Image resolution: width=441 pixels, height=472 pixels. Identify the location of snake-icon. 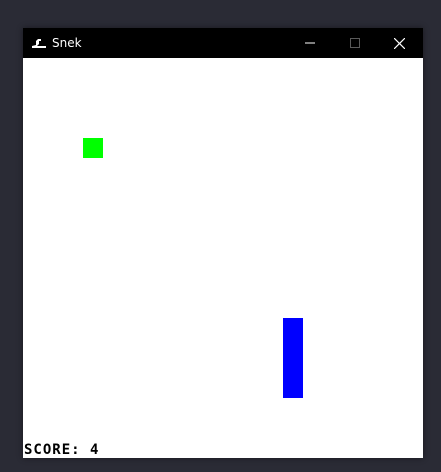
(39, 43).